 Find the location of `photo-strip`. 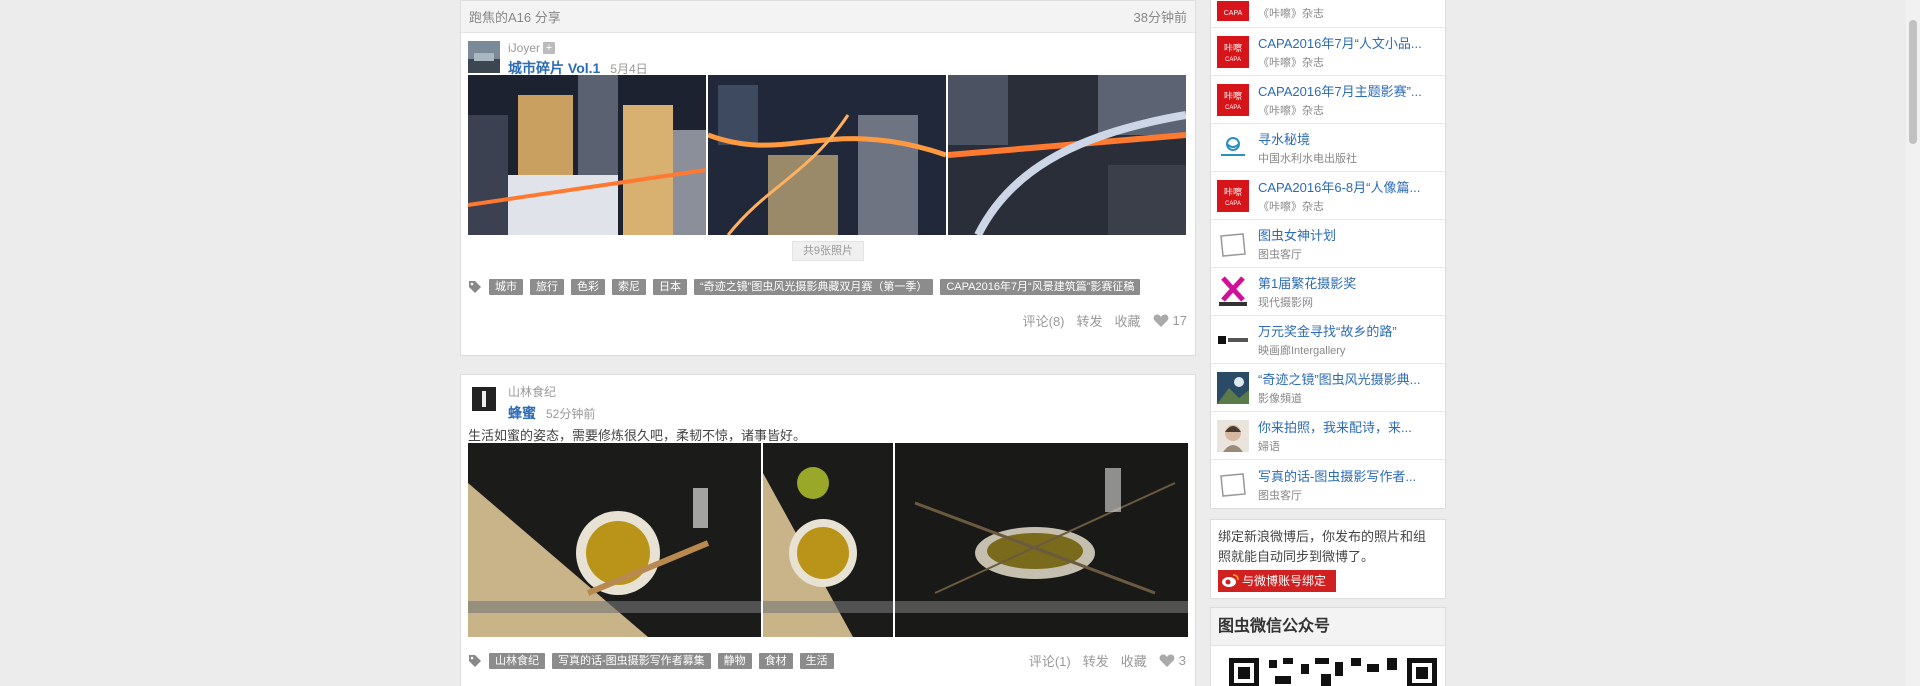

photo-strip is located at coordinates (828, 540).